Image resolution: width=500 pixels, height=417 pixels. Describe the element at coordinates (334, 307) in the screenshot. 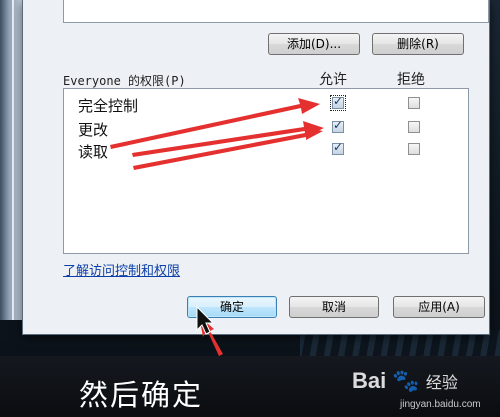

I see `cancel-button: 取消` at that location.